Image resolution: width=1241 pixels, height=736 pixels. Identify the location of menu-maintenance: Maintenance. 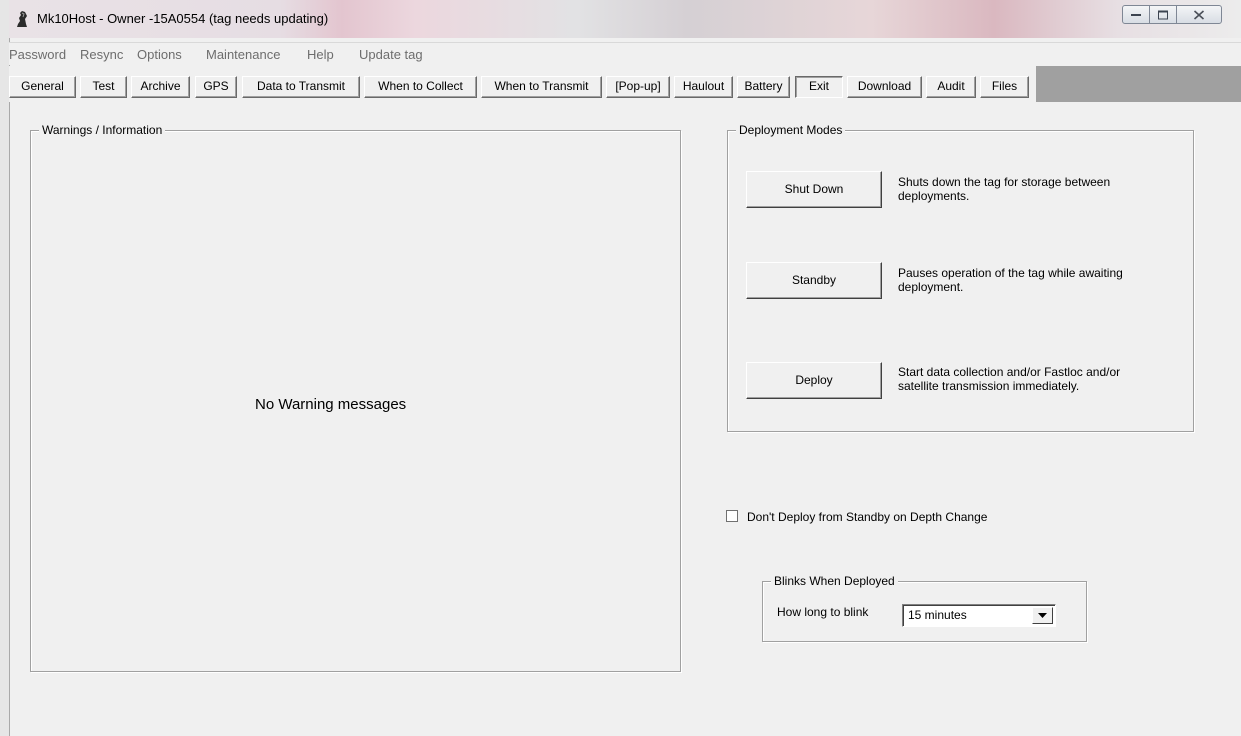
(243, 54).